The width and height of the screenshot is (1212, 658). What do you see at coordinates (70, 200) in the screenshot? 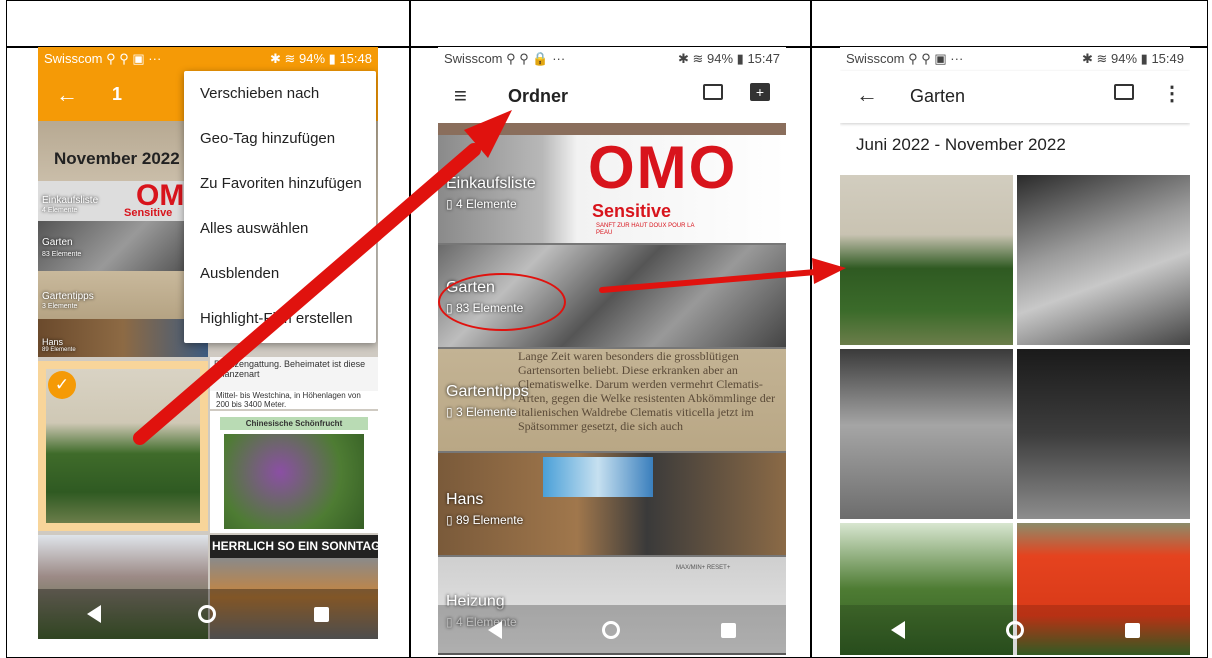
I see `mini-folder-name: Einkaufsliste` at bounding box center [70, 200].